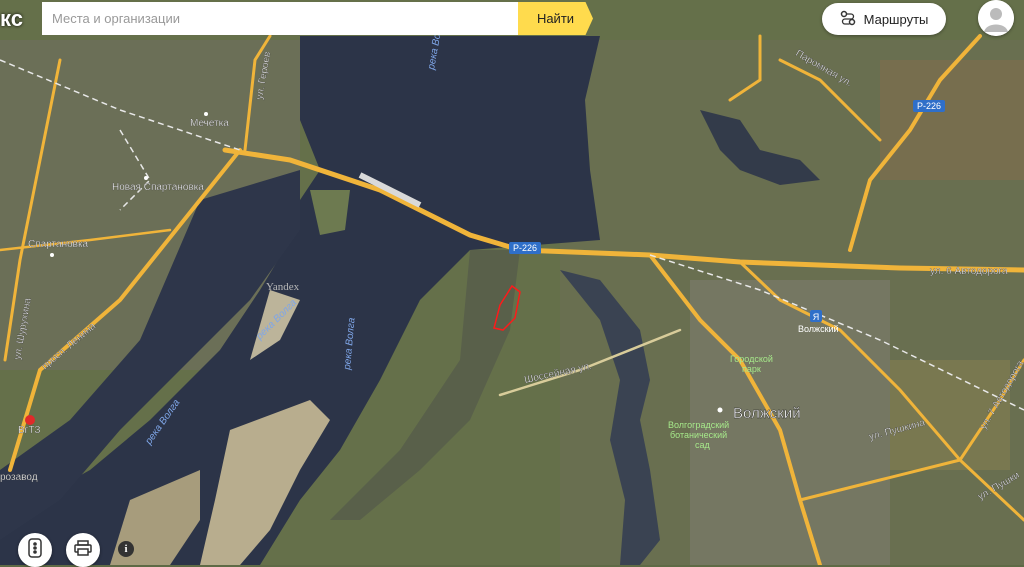 This screenshot has height=567, width=1024. Describe the element at coordinates (30, 420) in the screenshot. I see `poi-marker` at that location.